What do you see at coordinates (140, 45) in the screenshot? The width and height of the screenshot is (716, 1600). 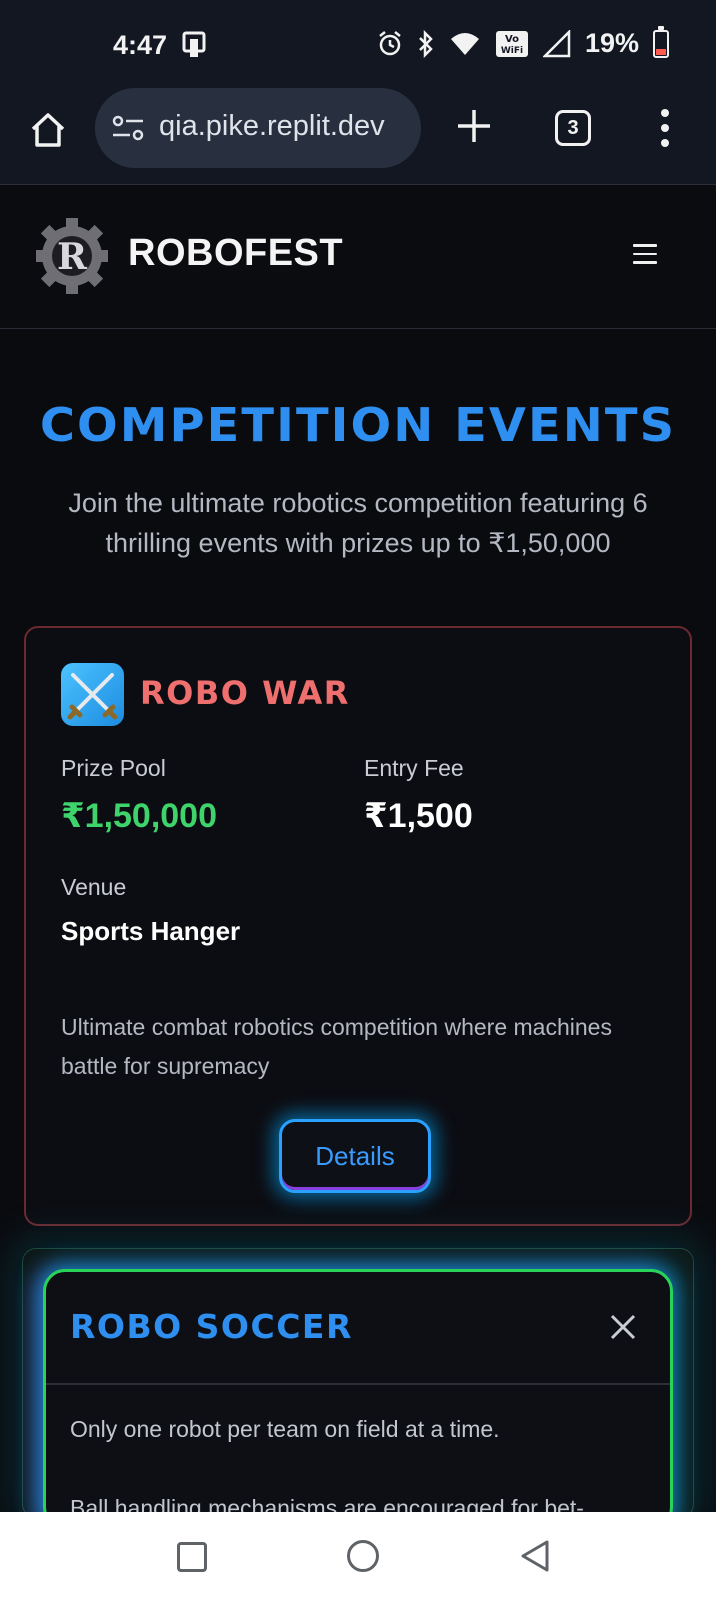 I see `status-time: 4:47` at bounding box center [140, 45].